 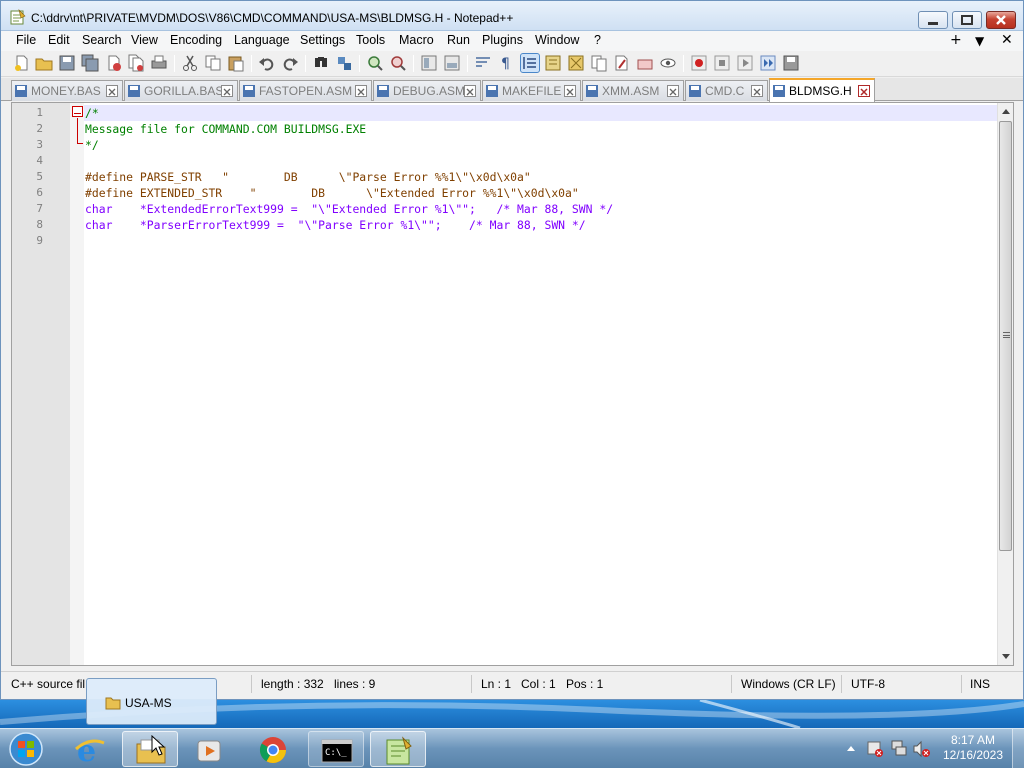 What do you see at coordinates (18, 17) in the screenshot?
I see `notepadpp-app-icon` at bounding box center [18, 17].